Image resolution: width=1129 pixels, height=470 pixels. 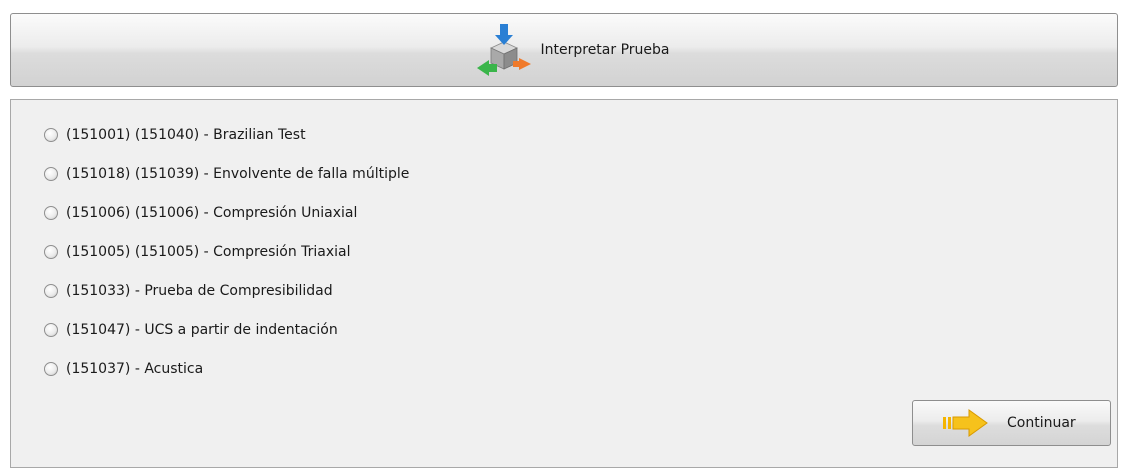 I want to click on option-brazilian-test: (151001) (151040) - Brazilian Test, so click(x=226, y=135).